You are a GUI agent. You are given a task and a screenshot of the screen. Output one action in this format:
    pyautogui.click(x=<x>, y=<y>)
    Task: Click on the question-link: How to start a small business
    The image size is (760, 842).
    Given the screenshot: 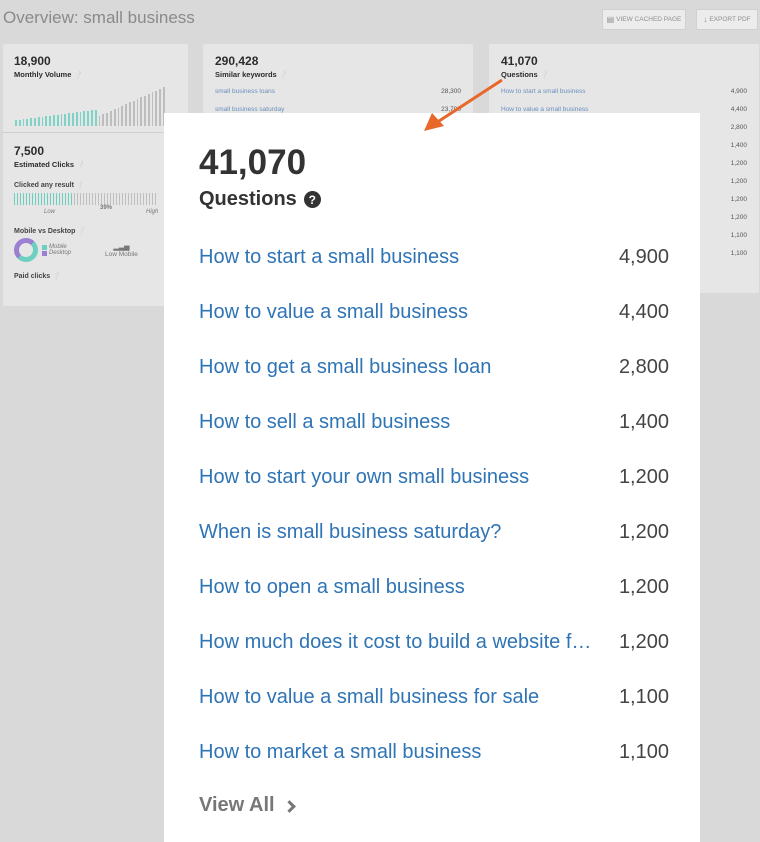 What is the action you would take?
    pyautogui.click(x=329, y=257)
    